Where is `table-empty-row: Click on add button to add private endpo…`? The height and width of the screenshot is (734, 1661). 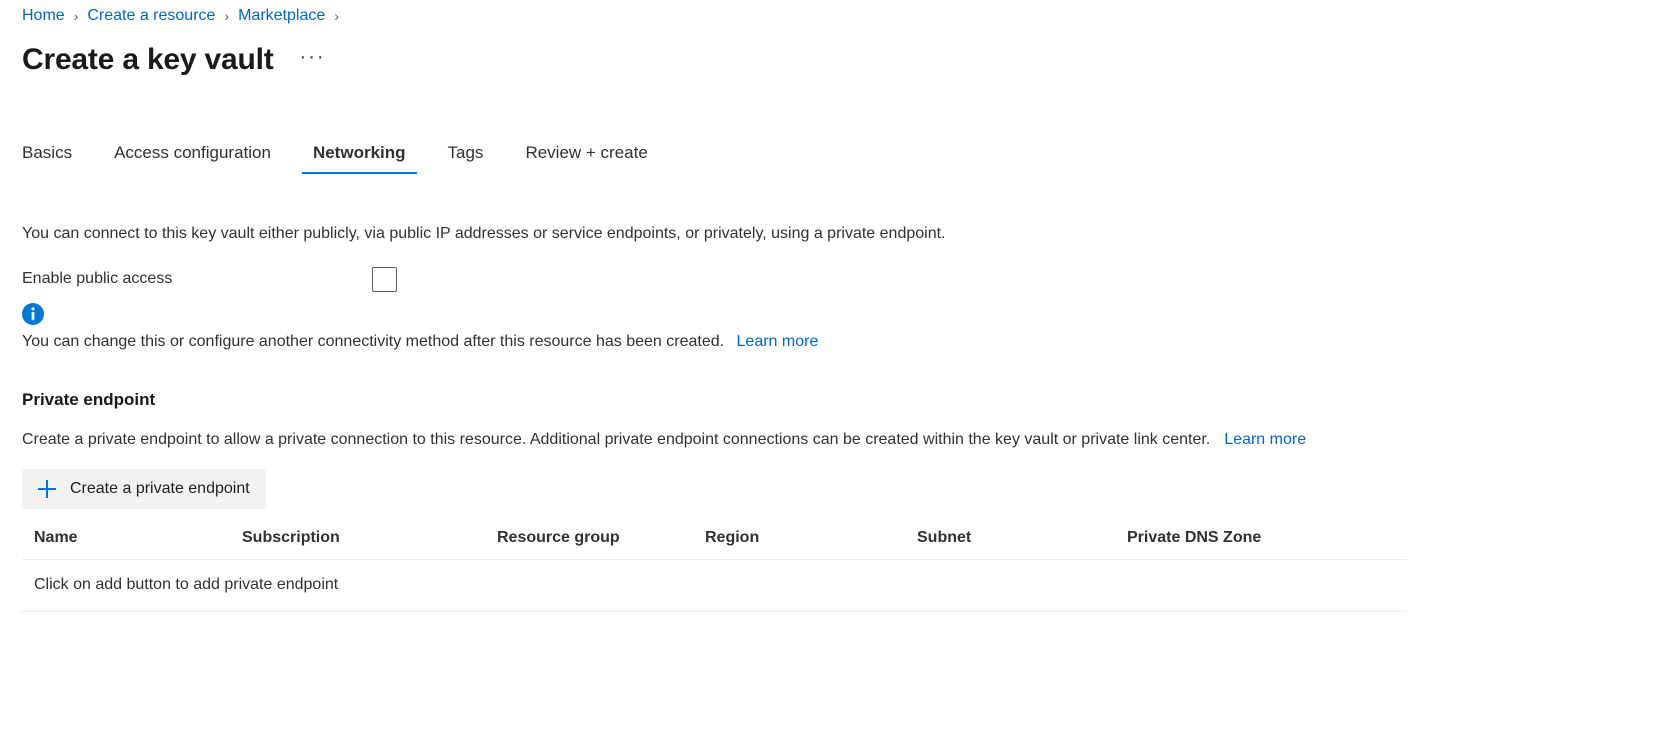 table-empty-row: Click on add button to add private endpo… is located at coordinates (714, 585).